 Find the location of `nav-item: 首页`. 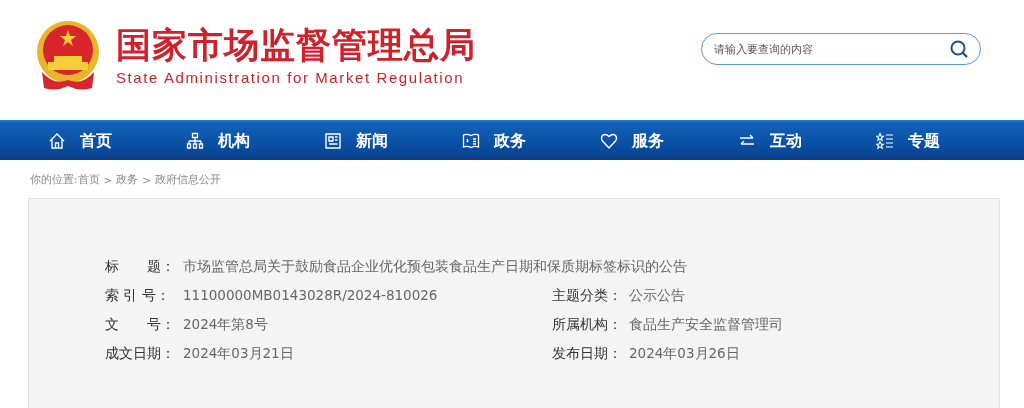

nav-item: 首页 is located at coordinates (117, 141).